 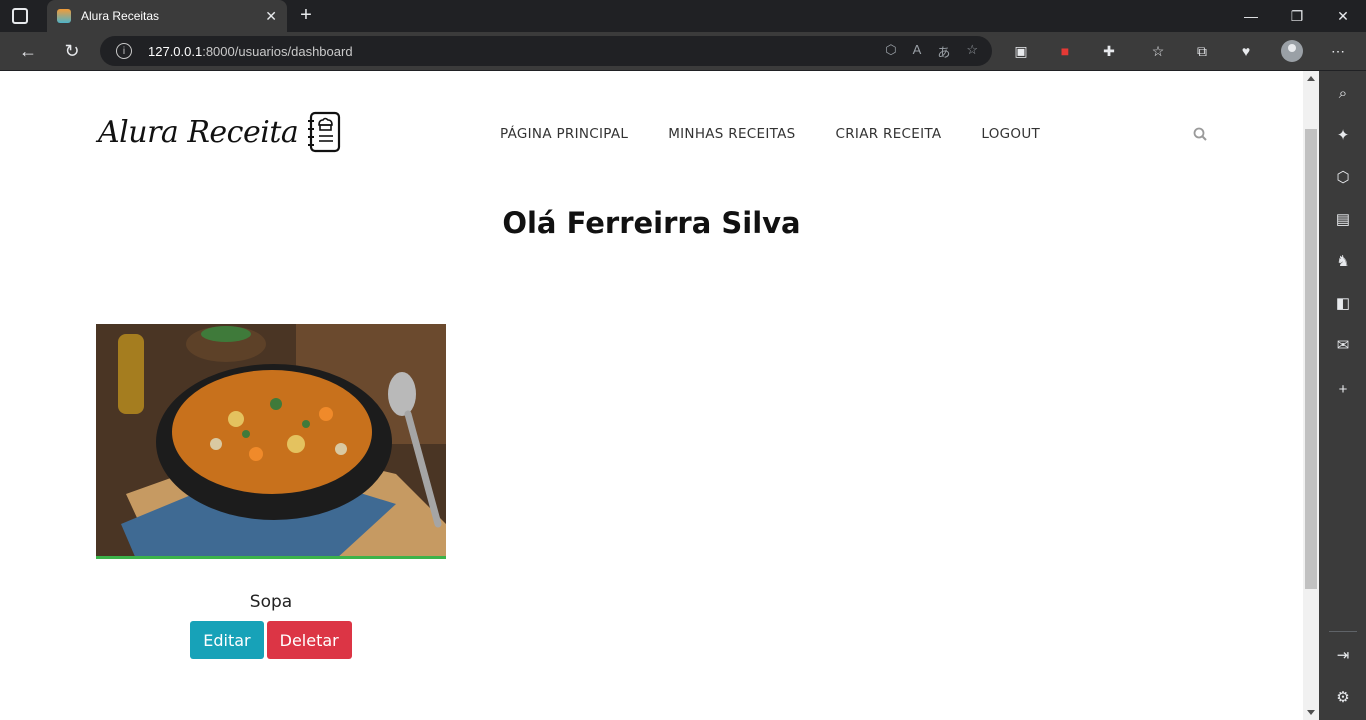 I want to click on scroll-up-arrow-icon, so click(x=1311, y=78).